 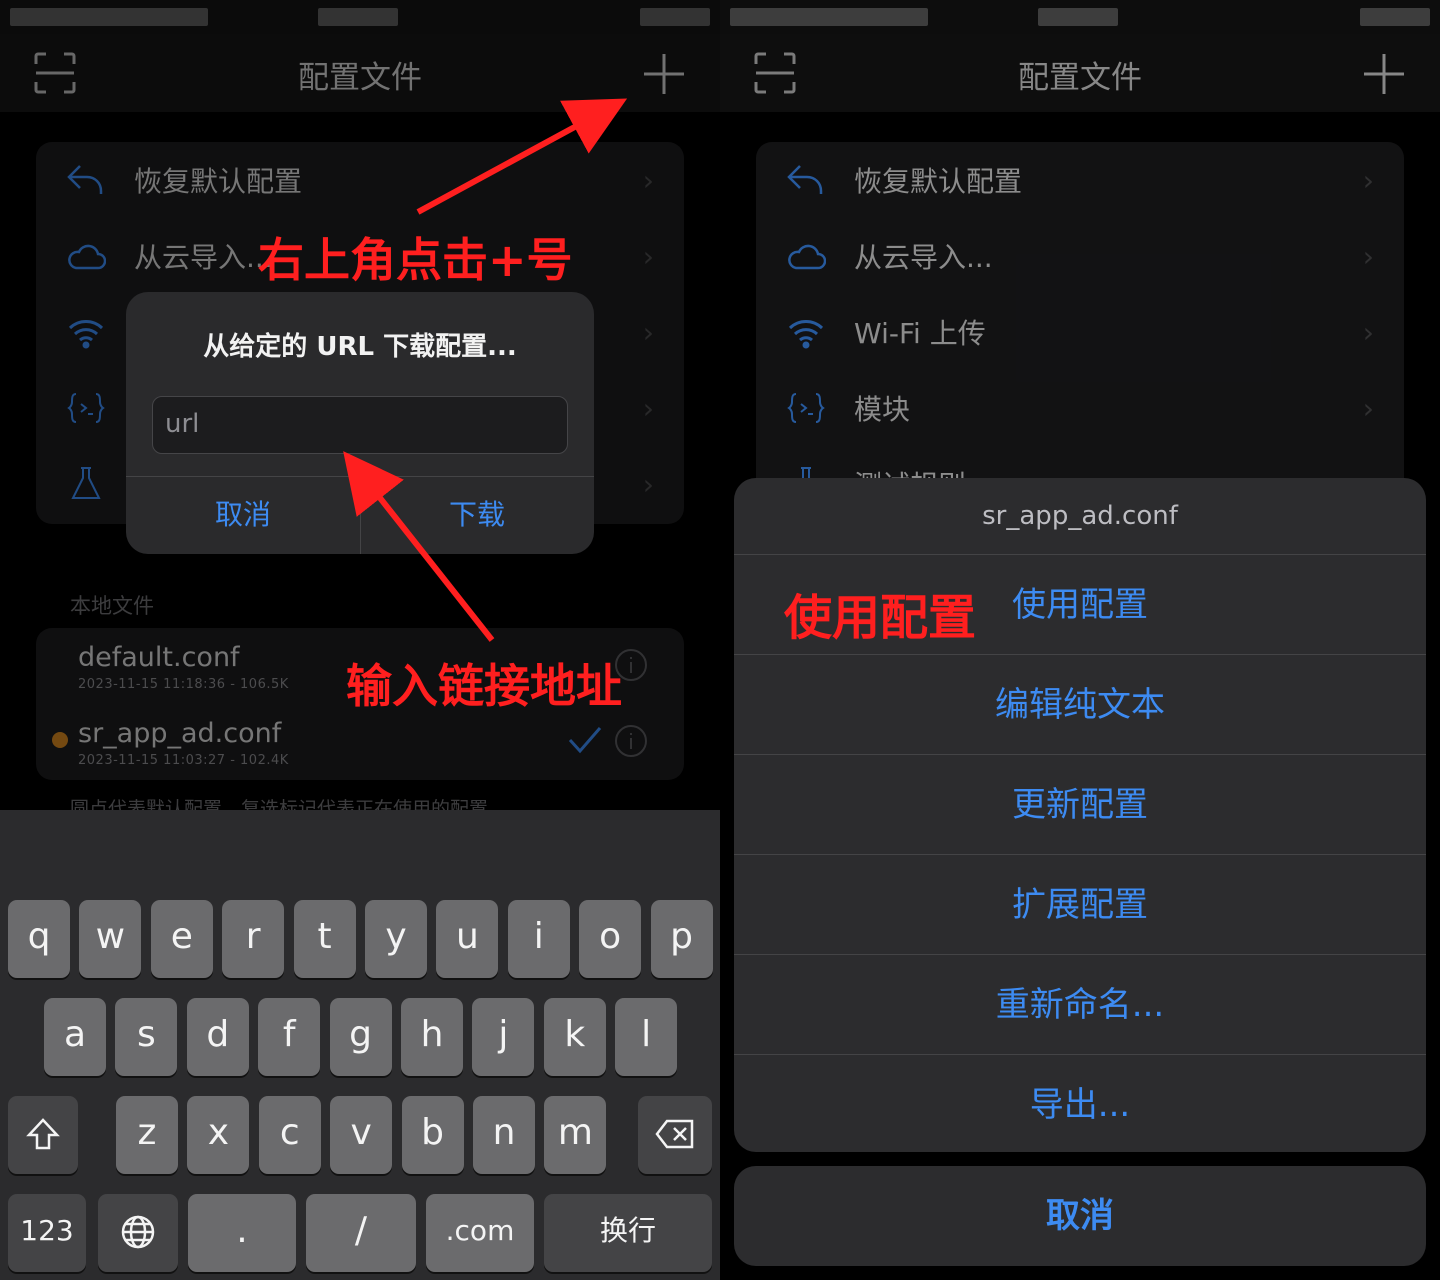 I want to click on shift-key, so click(x=43, y=1135).